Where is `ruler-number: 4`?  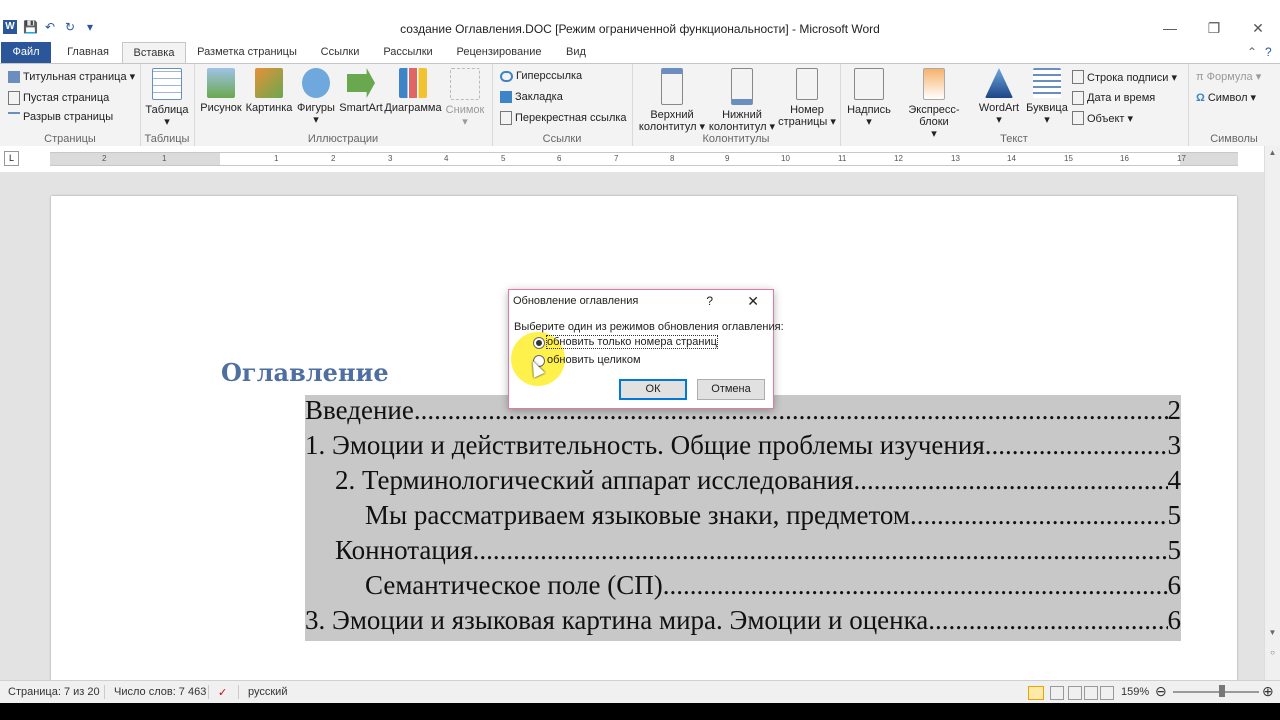 ruler-number: 4 is located at coordinates (446, 158).